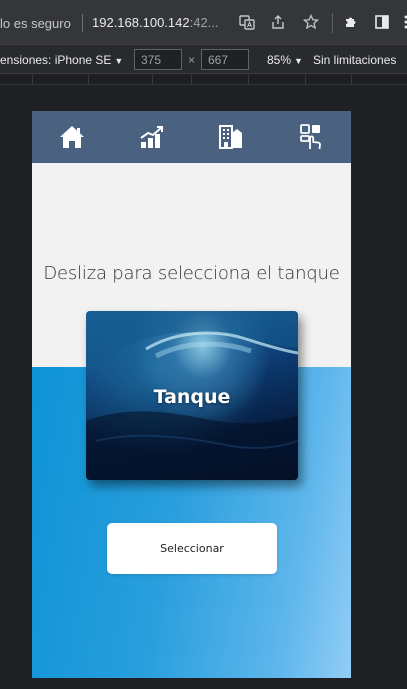 Image resolution: width=407 pixels, height=689 pixels. I want to click on translate-icon, so click(247, 22).